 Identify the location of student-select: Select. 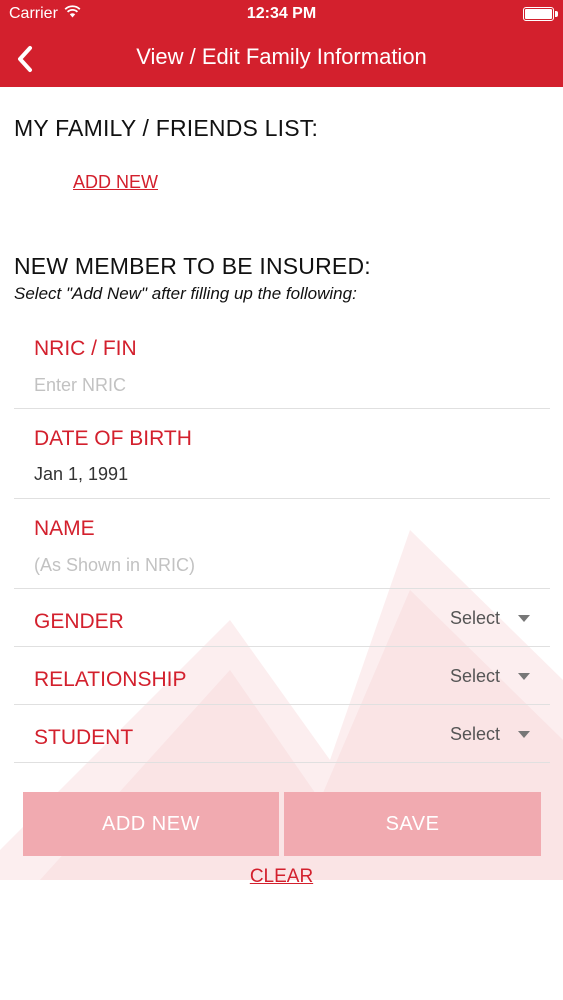
(490, 734).